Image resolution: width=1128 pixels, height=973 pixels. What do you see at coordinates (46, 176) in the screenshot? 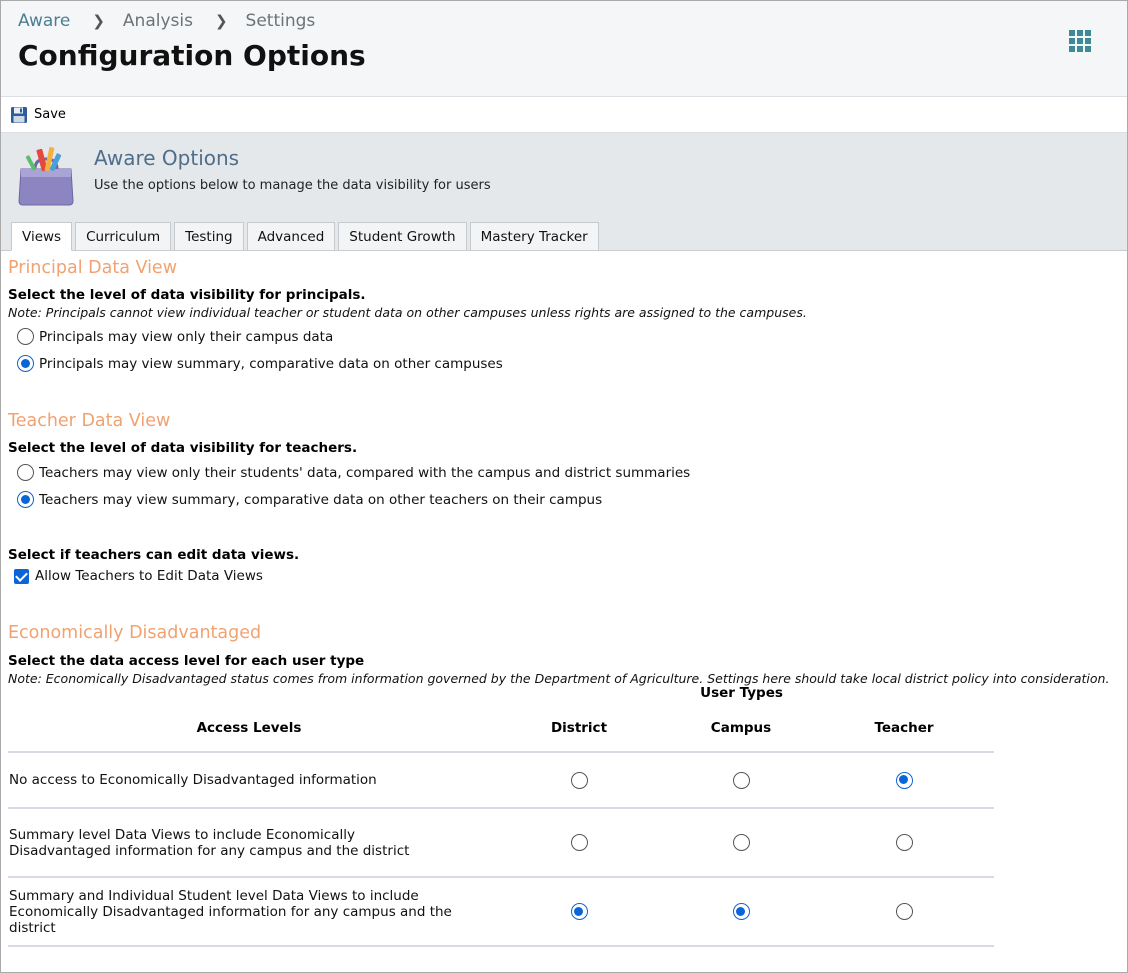
I see `toolbox-icon` at bounding box center [46, 176].